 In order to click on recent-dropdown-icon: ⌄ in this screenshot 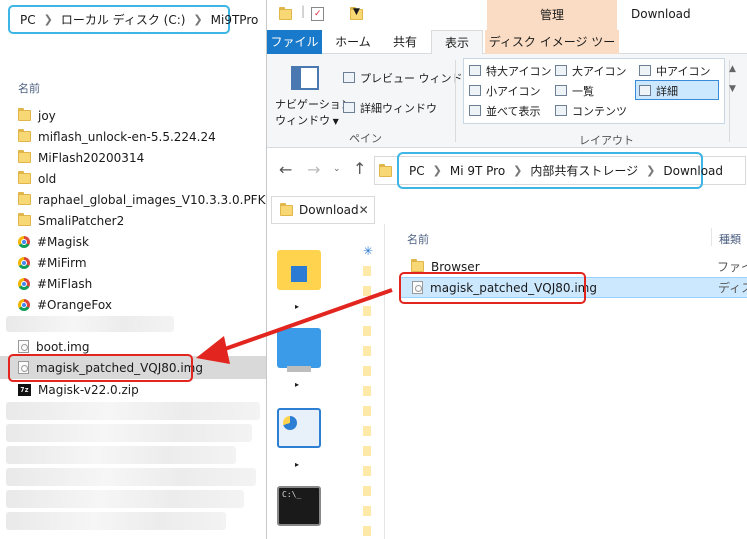, I will do `click(337, 169)`.